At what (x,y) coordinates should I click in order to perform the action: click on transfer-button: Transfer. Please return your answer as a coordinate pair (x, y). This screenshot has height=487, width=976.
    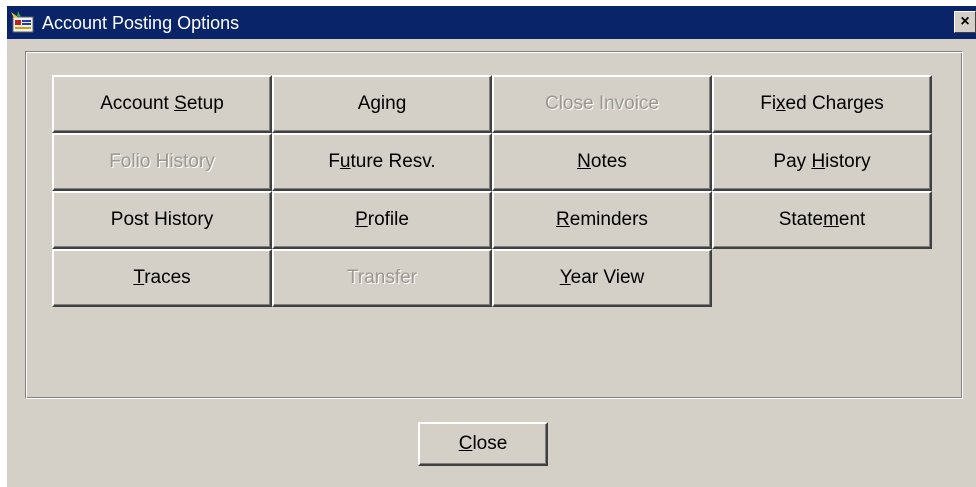
    Looking at the image, I should click on (382, 278).